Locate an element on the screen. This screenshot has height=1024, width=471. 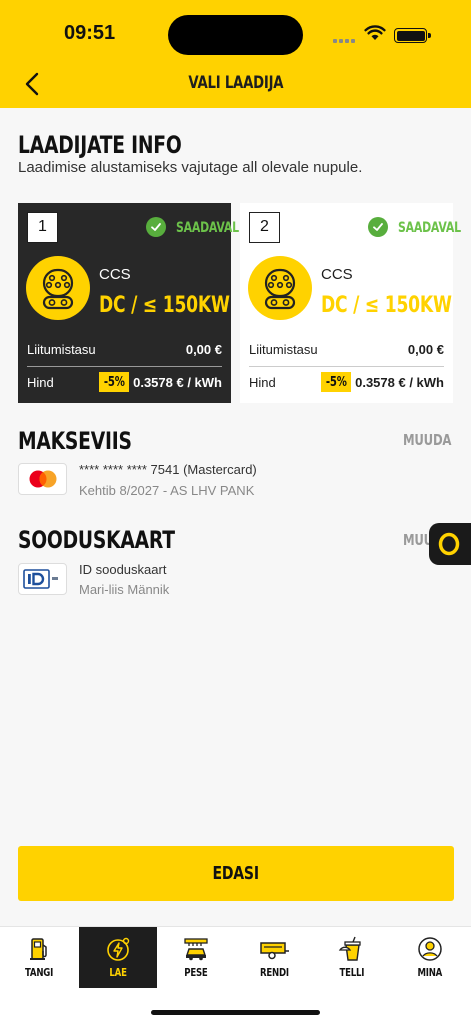
food-icon is located at coordinates (349, 948).